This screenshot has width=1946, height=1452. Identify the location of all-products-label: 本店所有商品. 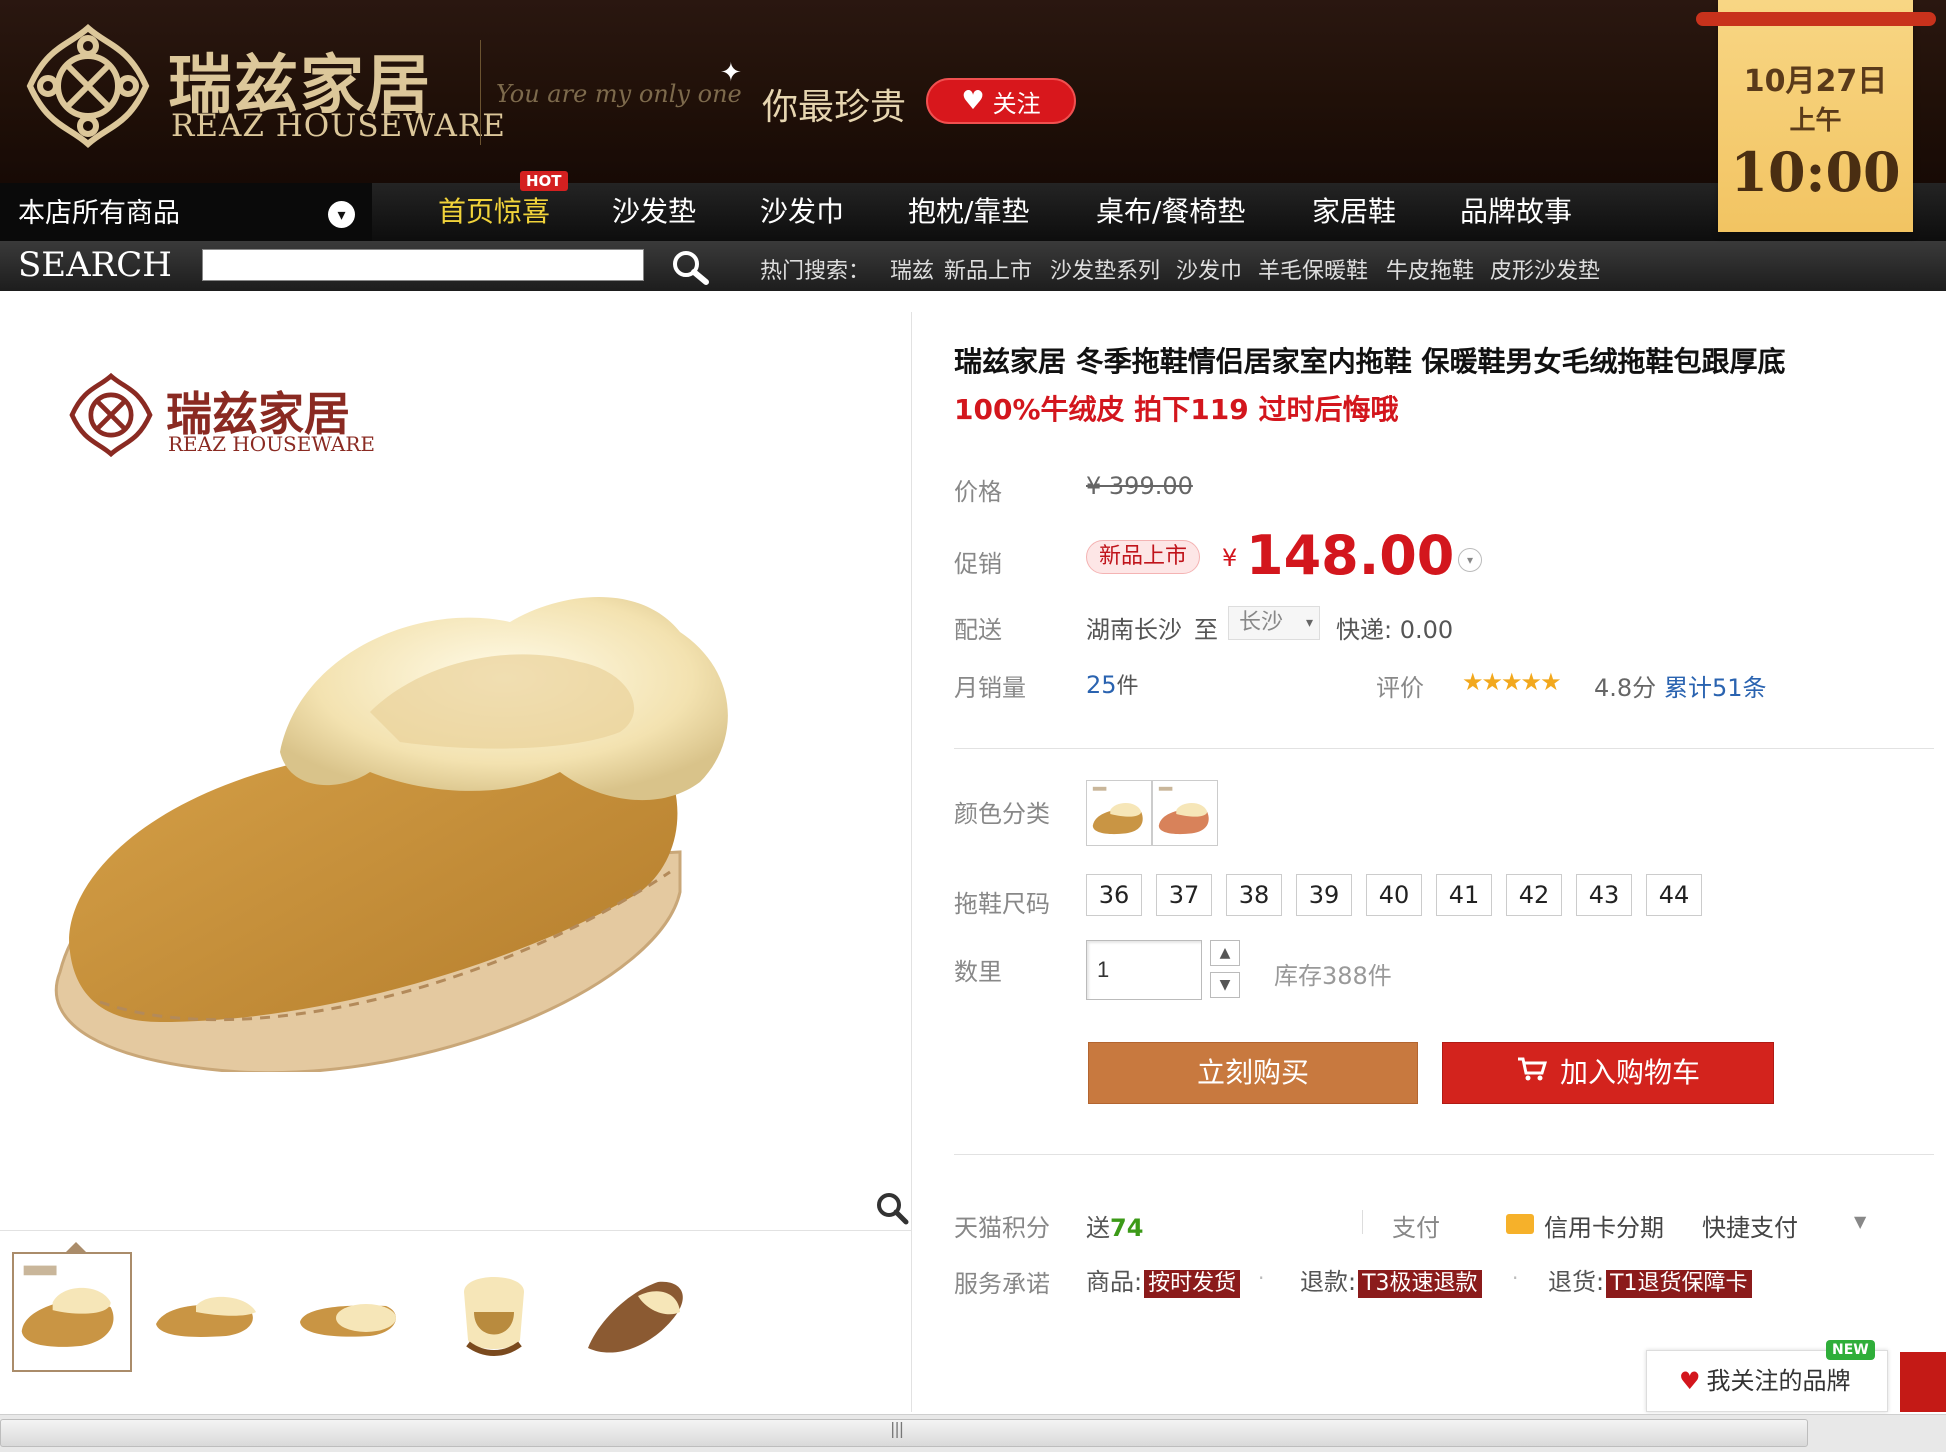
(99, 213).